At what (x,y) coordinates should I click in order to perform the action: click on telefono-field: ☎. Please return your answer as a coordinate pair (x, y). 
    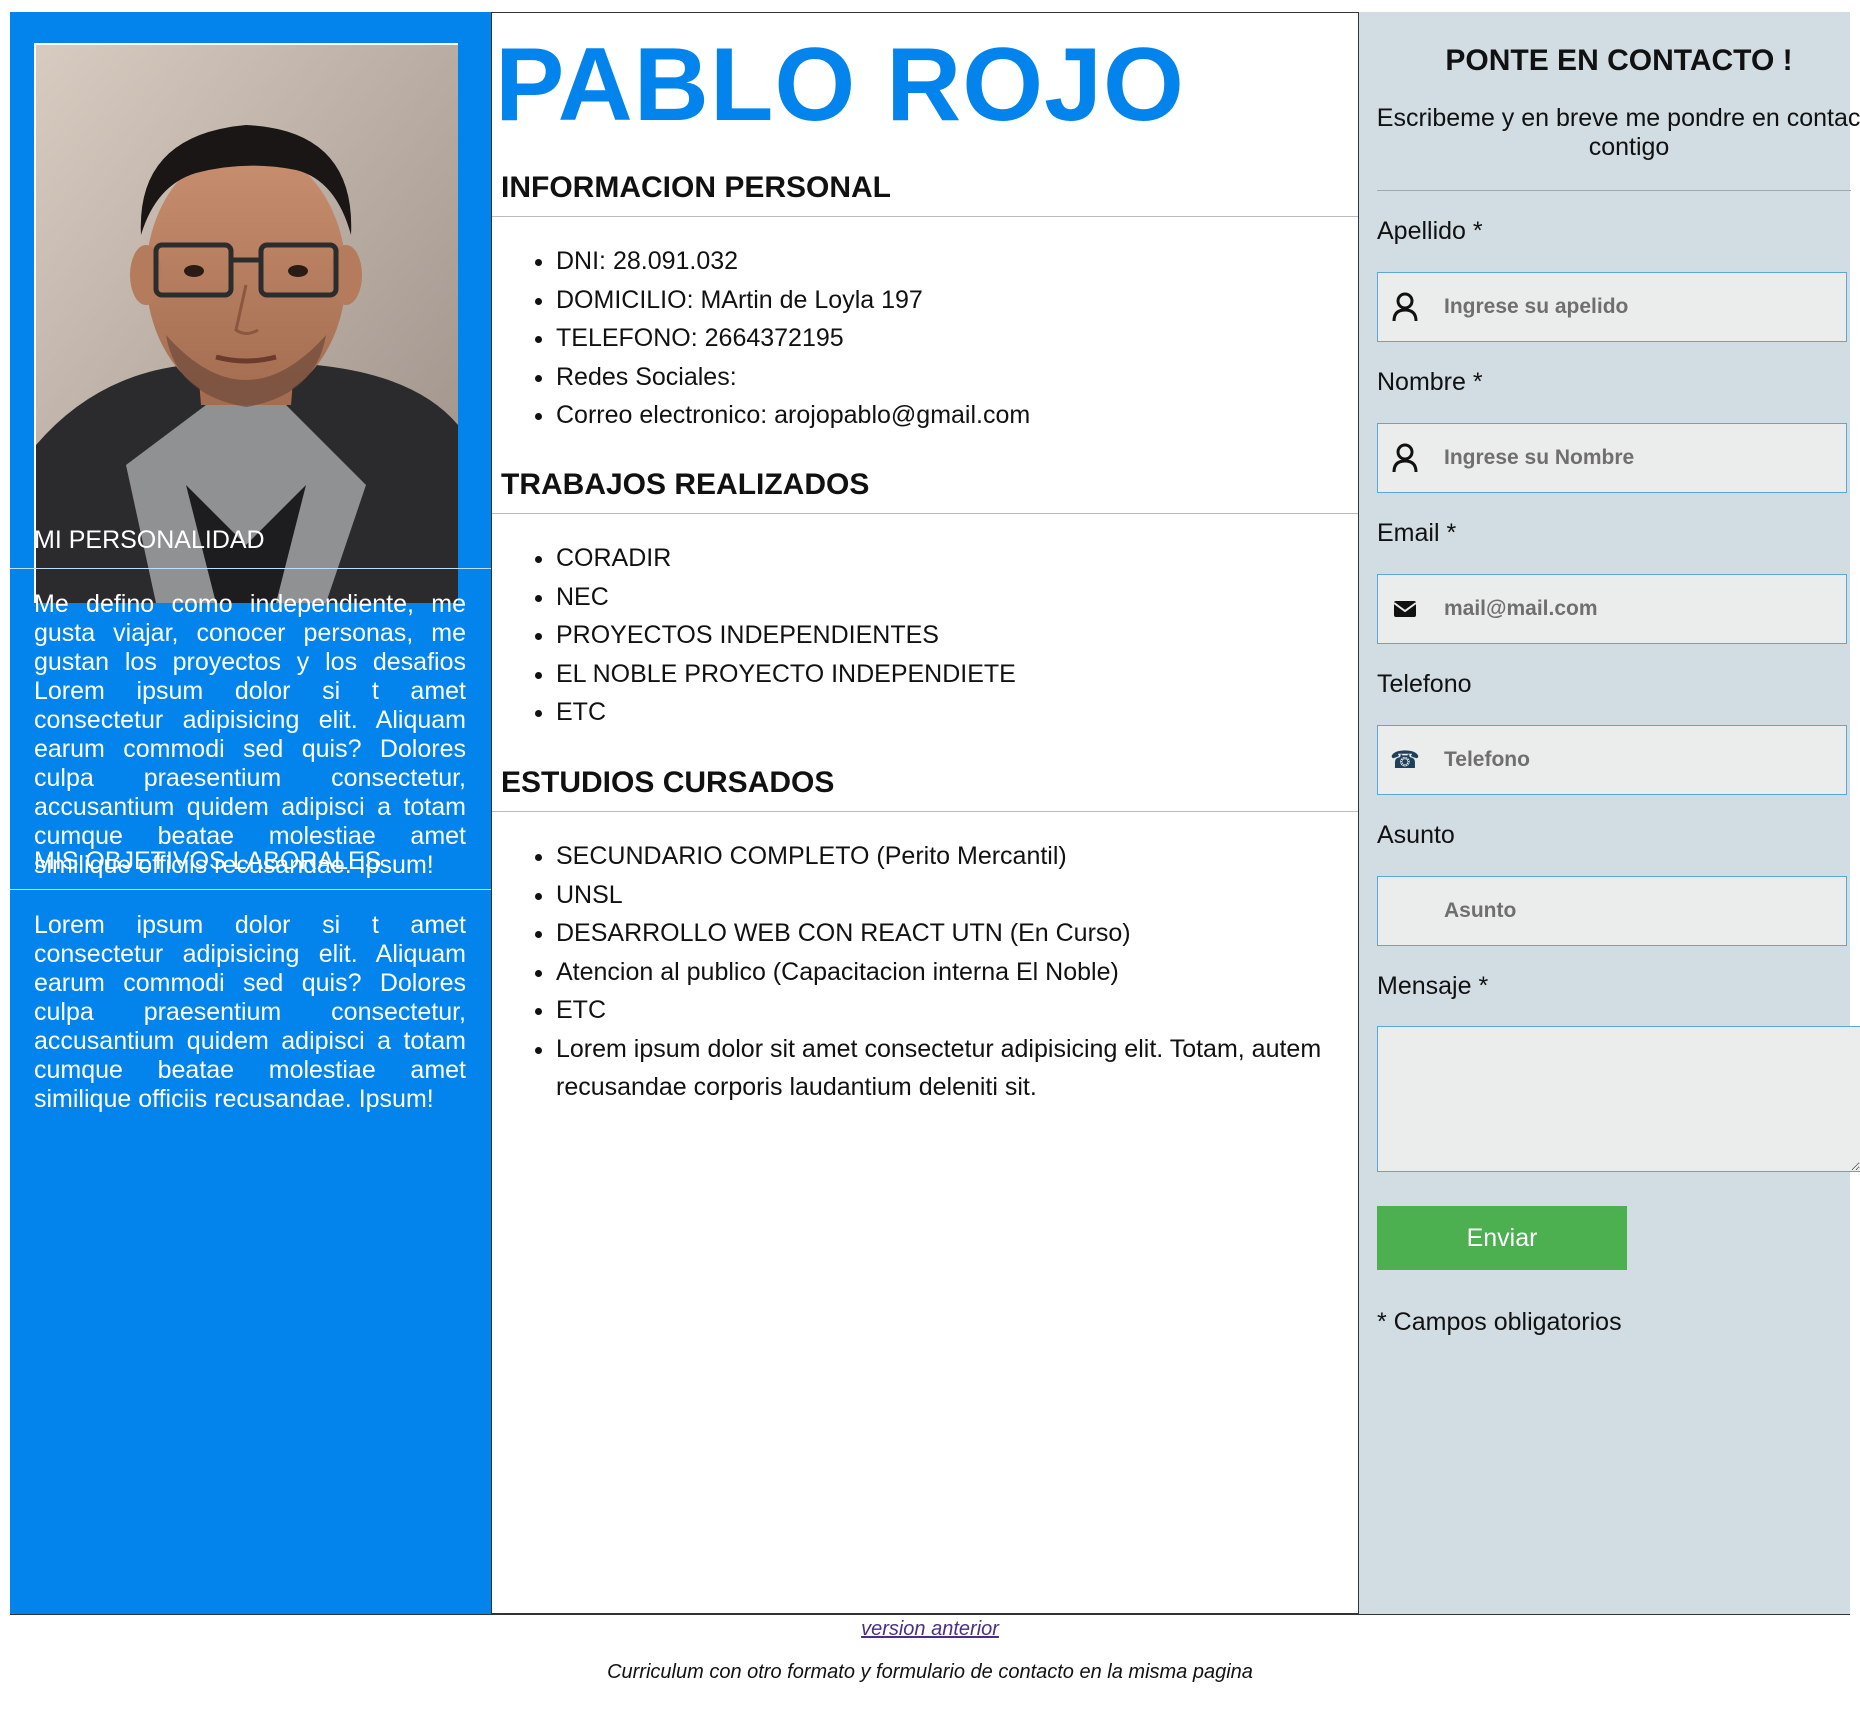
    Looking at the image, I should click on (1612, 760).